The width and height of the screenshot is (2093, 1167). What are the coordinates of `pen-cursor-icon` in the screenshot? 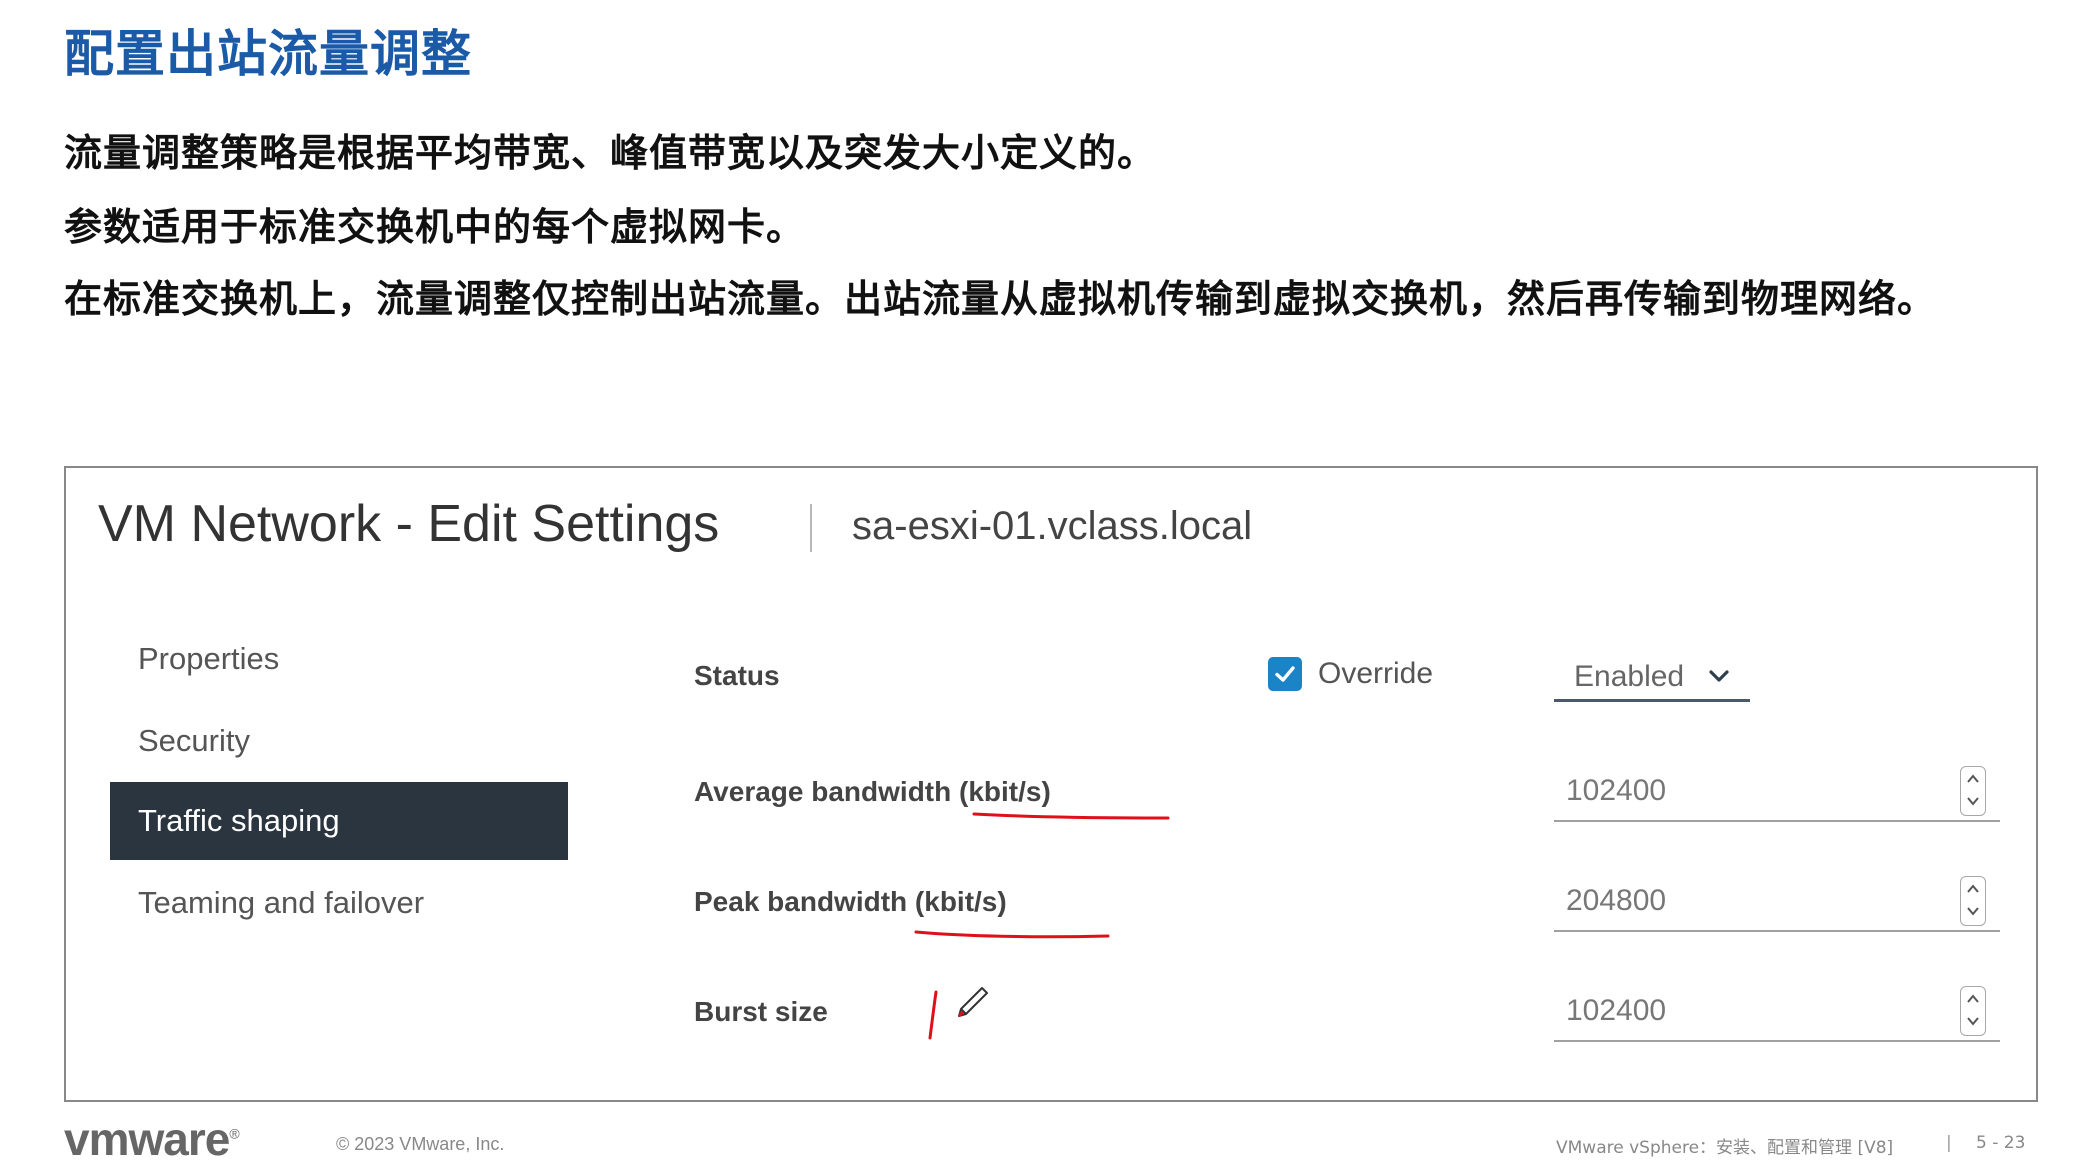 It's located at (972, 1002).